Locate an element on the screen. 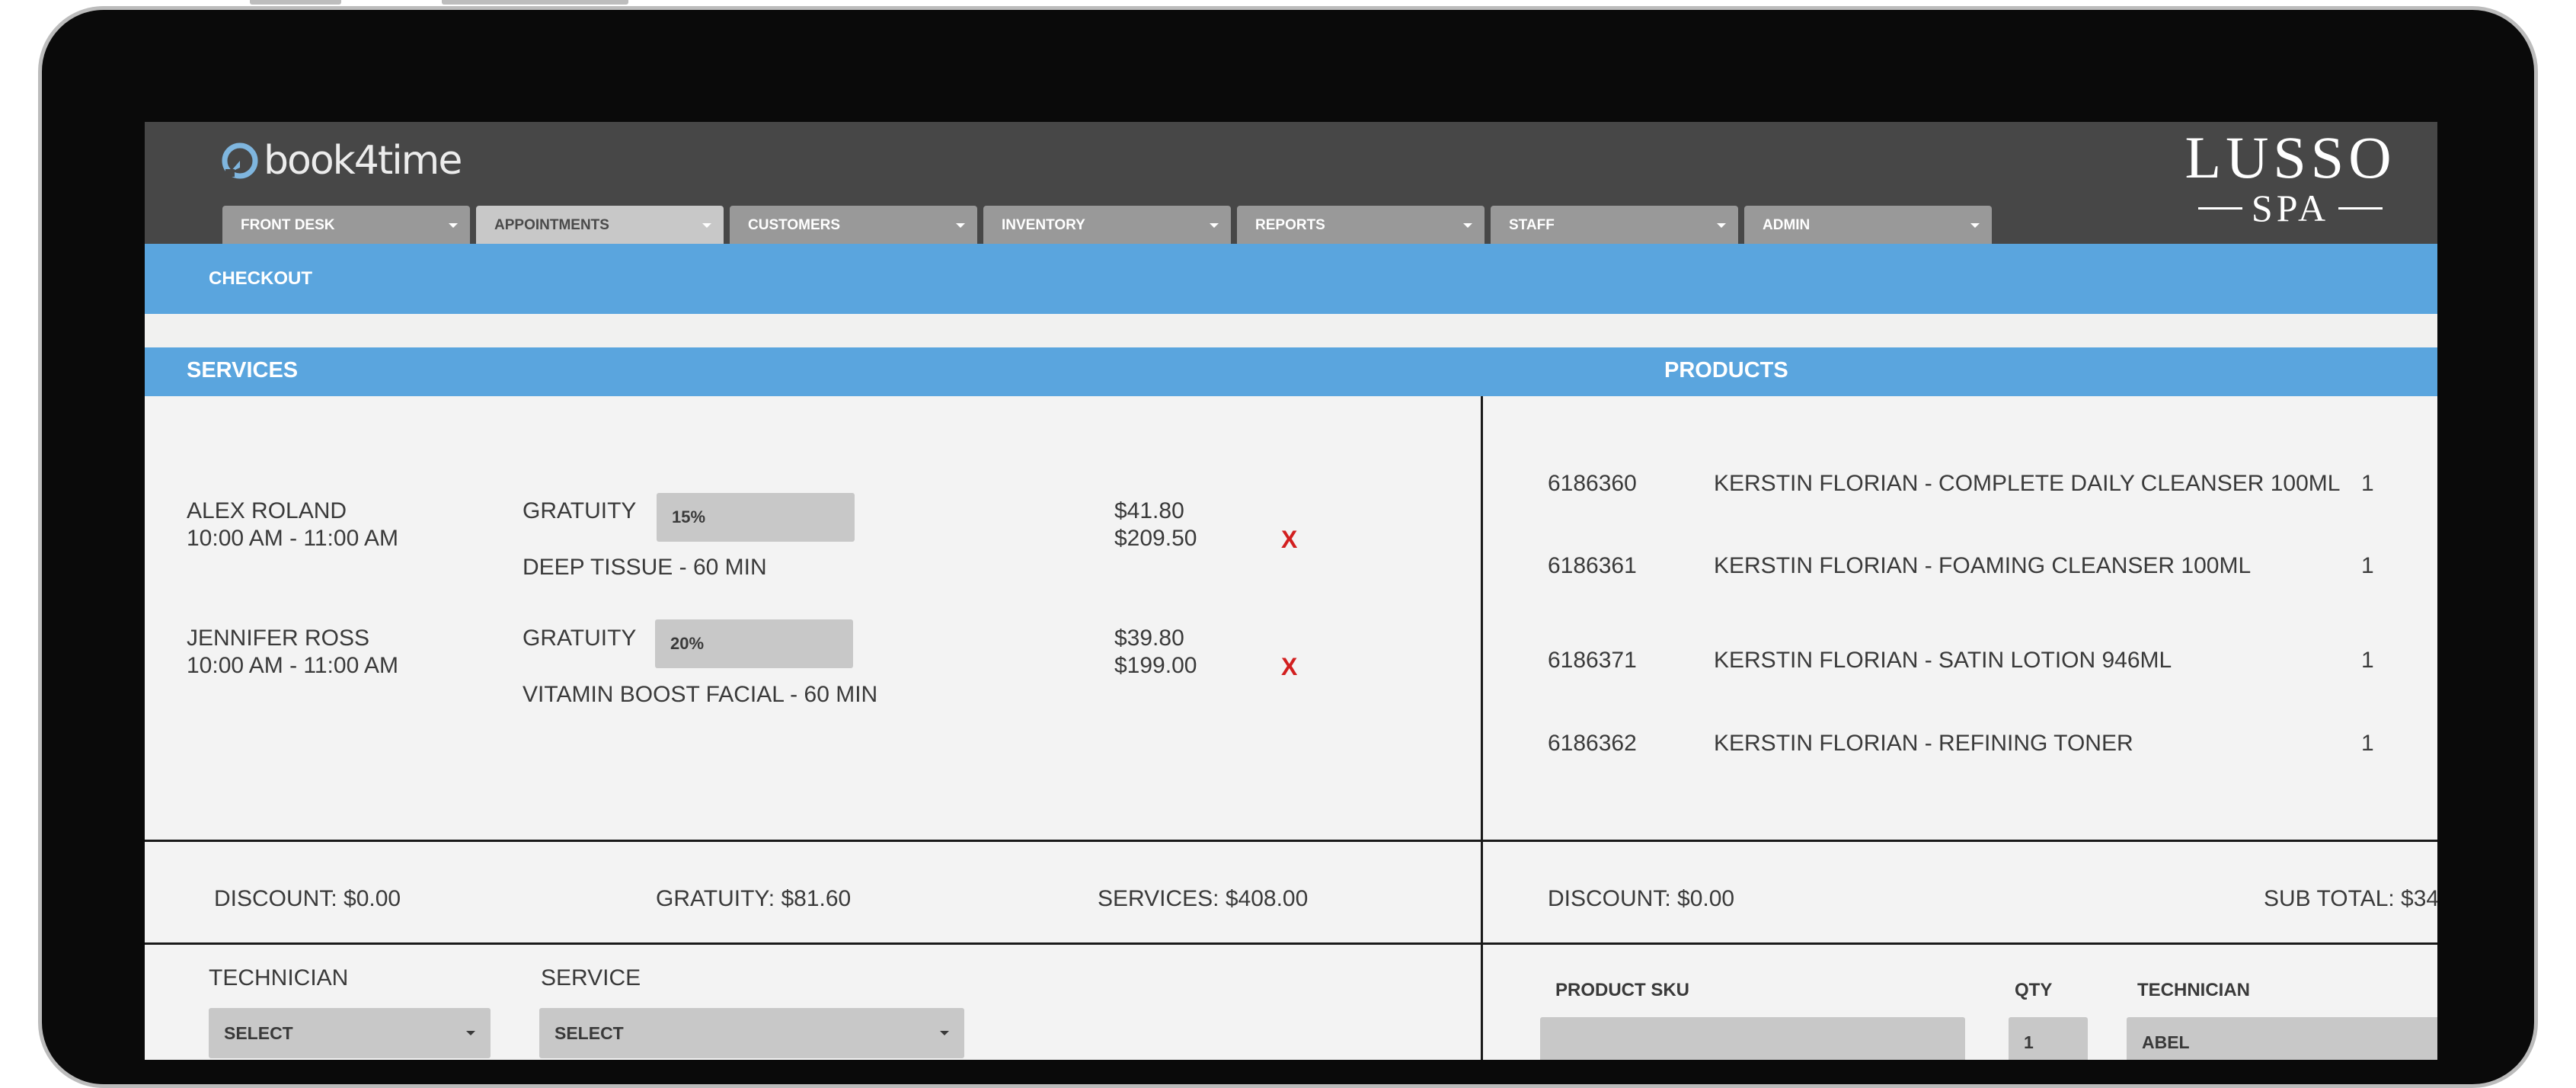 This screenshot has width=2576, height=1088. products-subtotal: SUB TOTAL: $345. is located at coordinates (2350, 898).